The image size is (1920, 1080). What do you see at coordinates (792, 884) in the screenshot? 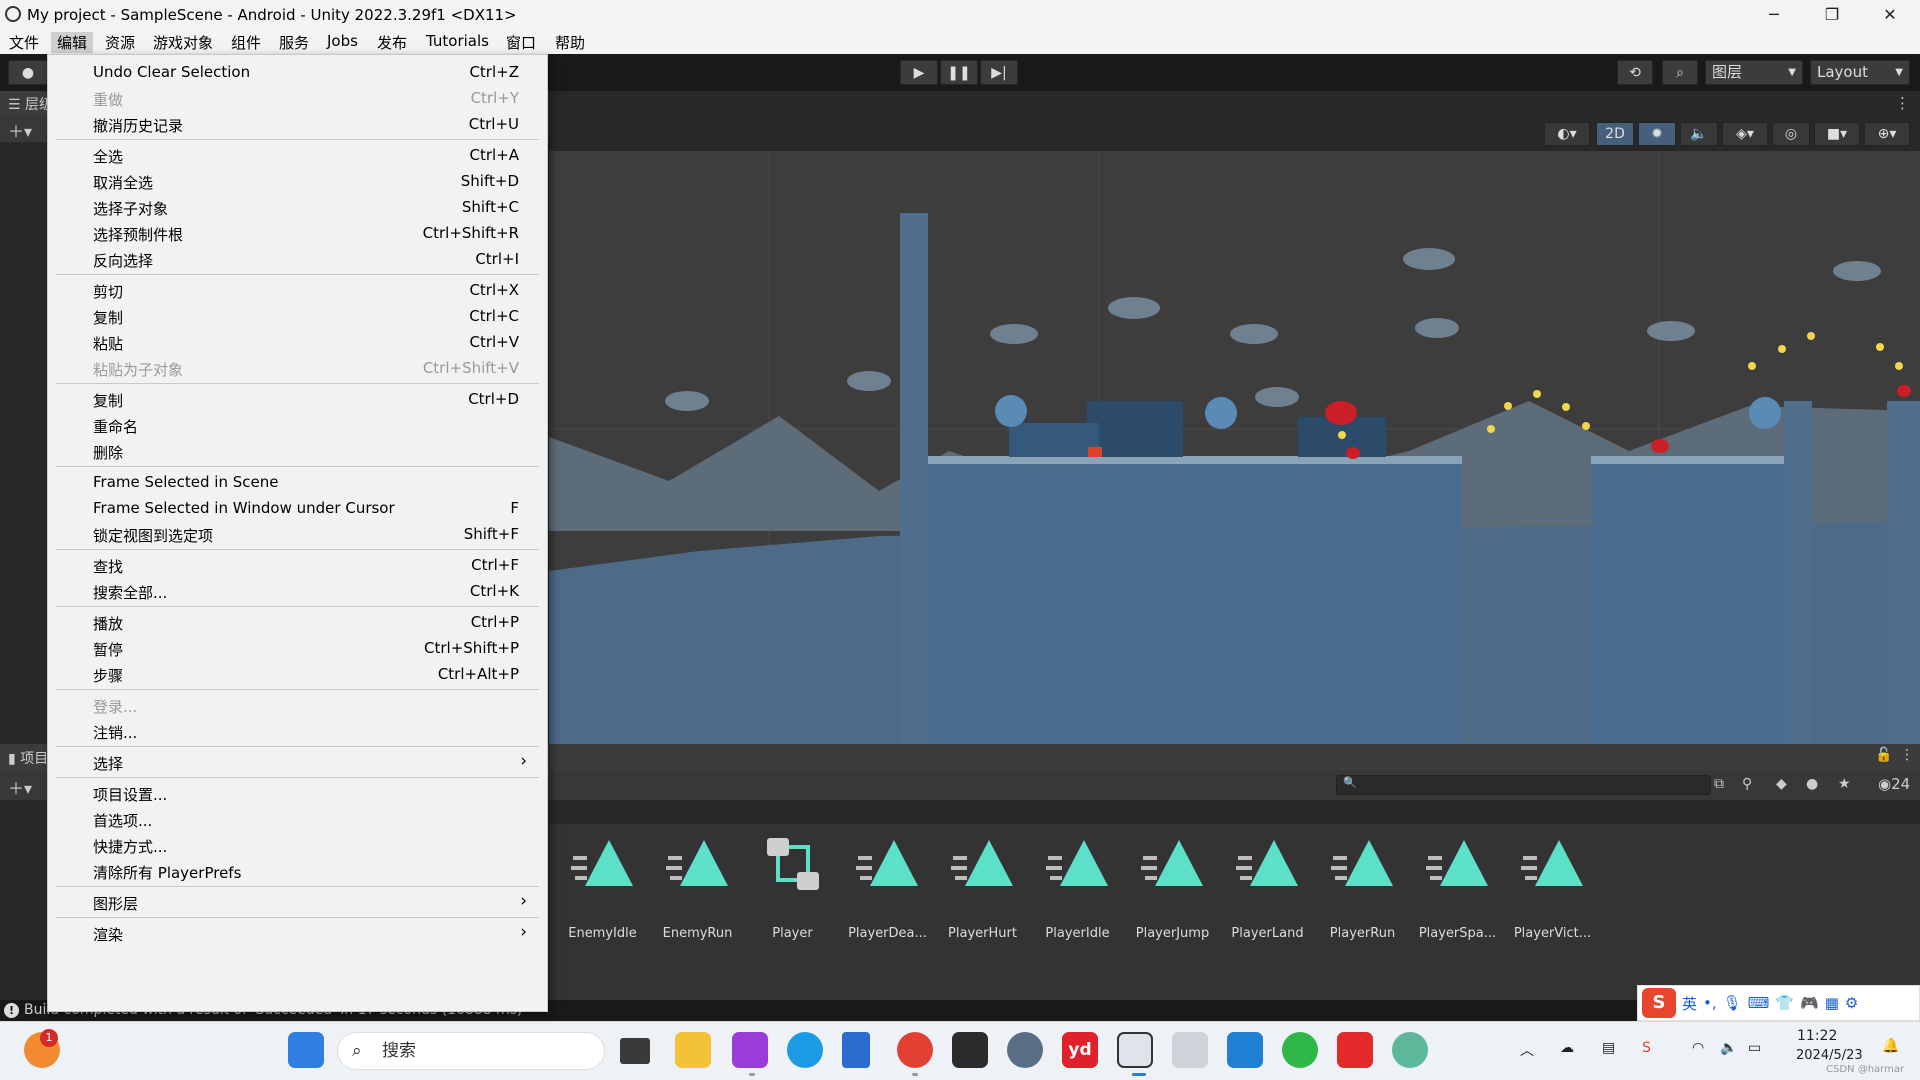
I see `asset-item: Player` at bounding box center [792, 884].